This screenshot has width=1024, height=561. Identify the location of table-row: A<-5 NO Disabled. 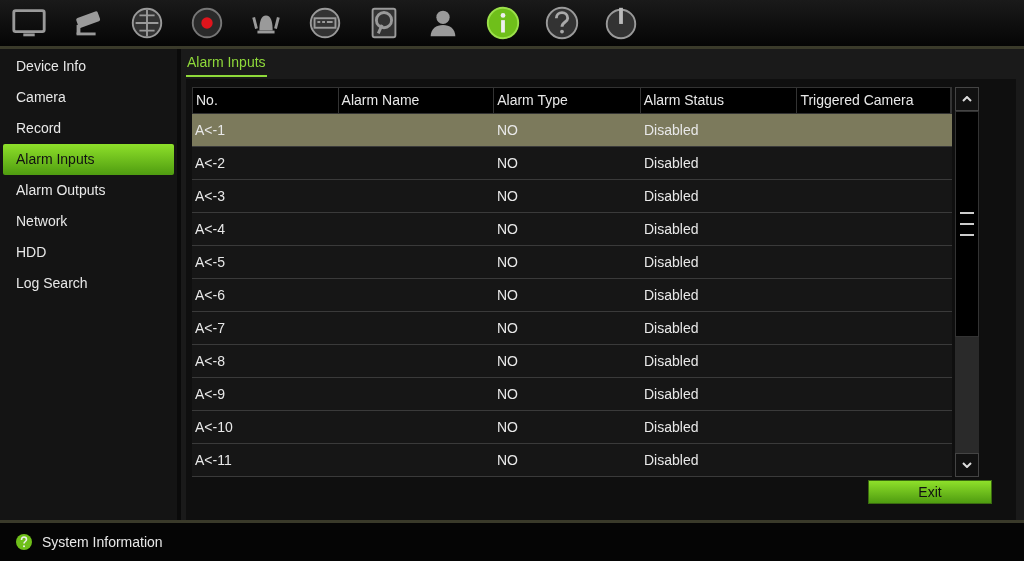
(572, 262).